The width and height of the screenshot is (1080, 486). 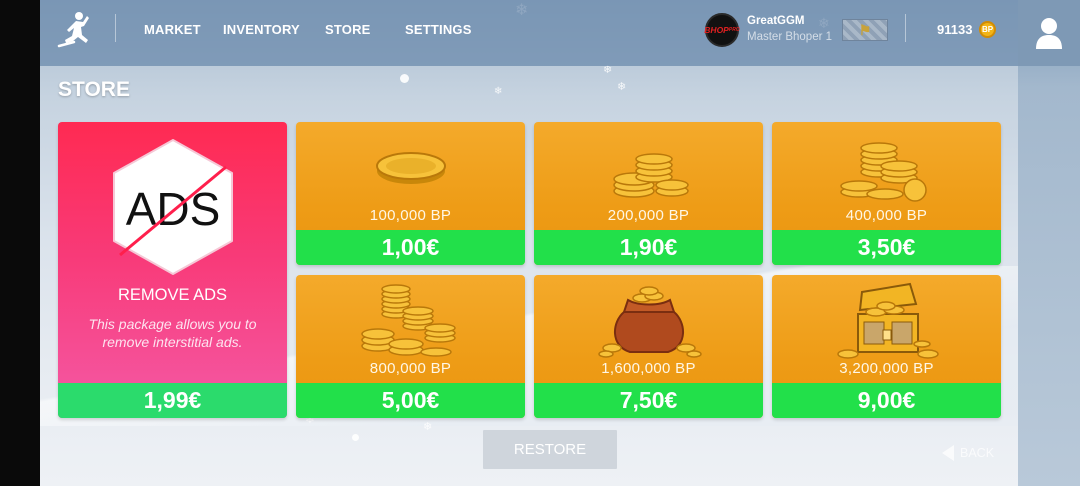 What do you see at coordinates (438, 29) in the screenshot?
I see `nav-settings: SETTINGS` at bounding box center [438, 29].